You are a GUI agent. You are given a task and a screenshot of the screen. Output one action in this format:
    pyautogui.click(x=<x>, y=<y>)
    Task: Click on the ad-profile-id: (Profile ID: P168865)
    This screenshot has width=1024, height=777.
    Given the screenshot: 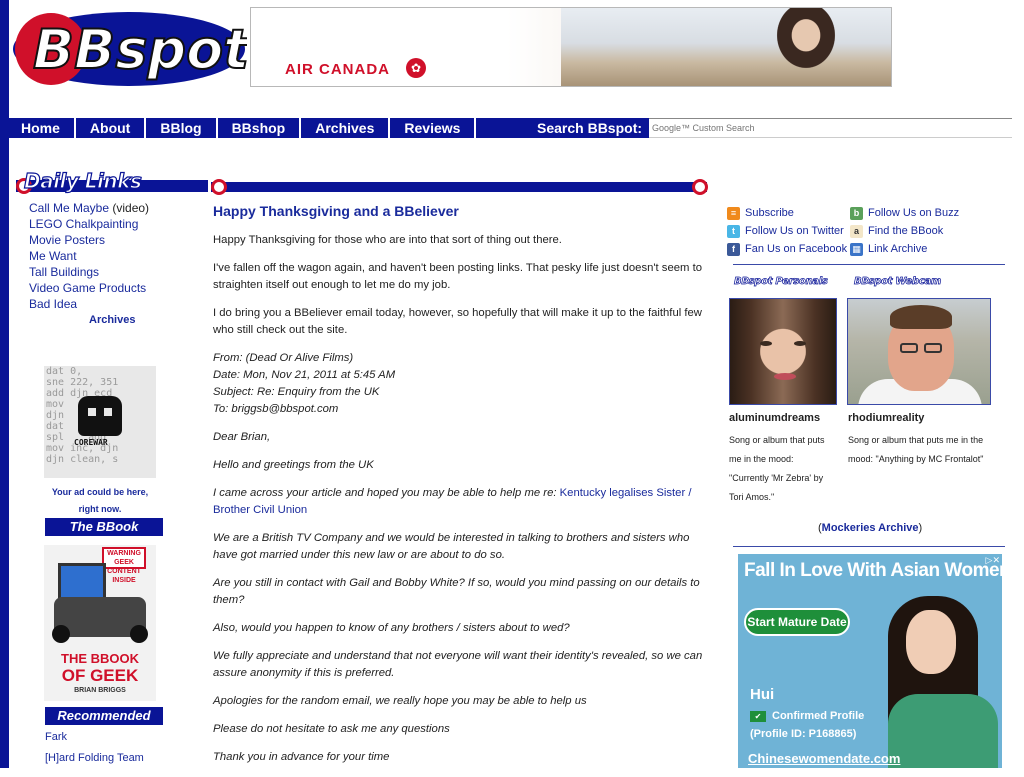 What is the action you would take?
    pyautogui.click(x=803, y=734)
    